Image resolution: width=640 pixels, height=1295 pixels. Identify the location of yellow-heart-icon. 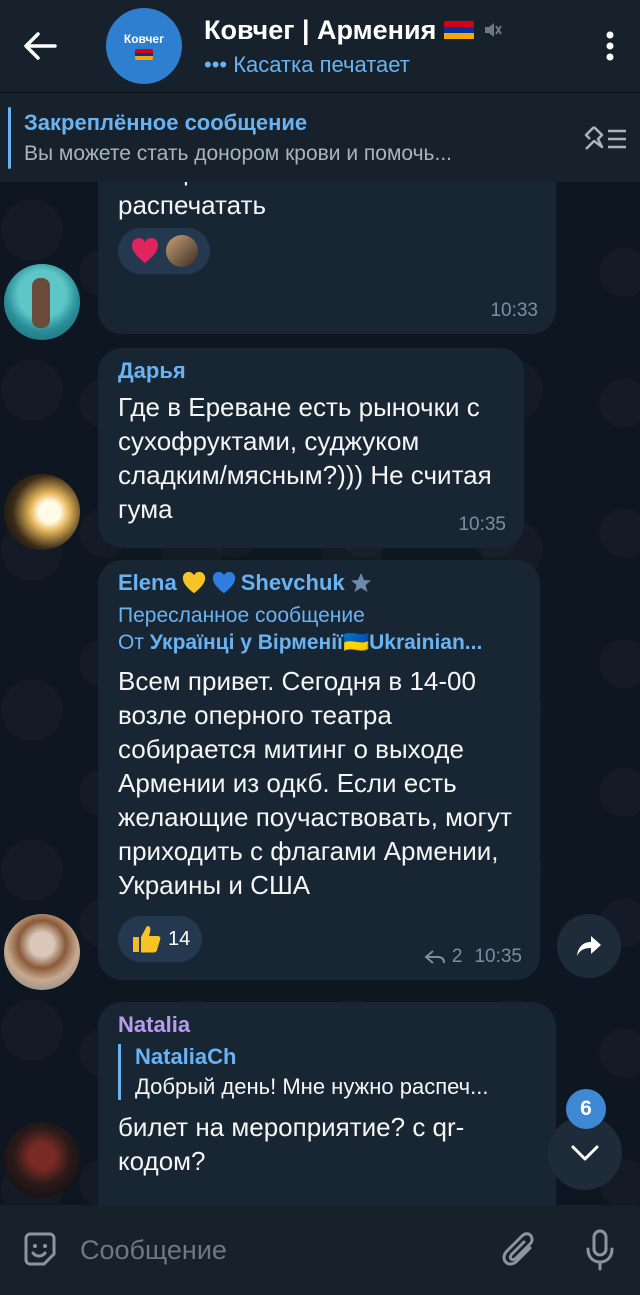
(193, 582).